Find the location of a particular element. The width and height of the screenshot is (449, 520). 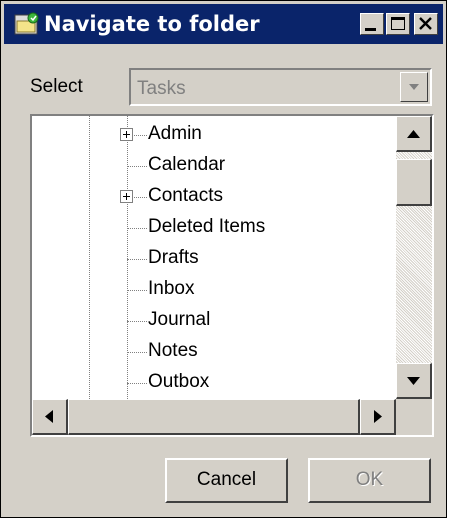

tree-item-label: Inbox is located at coordinates (171, 288).